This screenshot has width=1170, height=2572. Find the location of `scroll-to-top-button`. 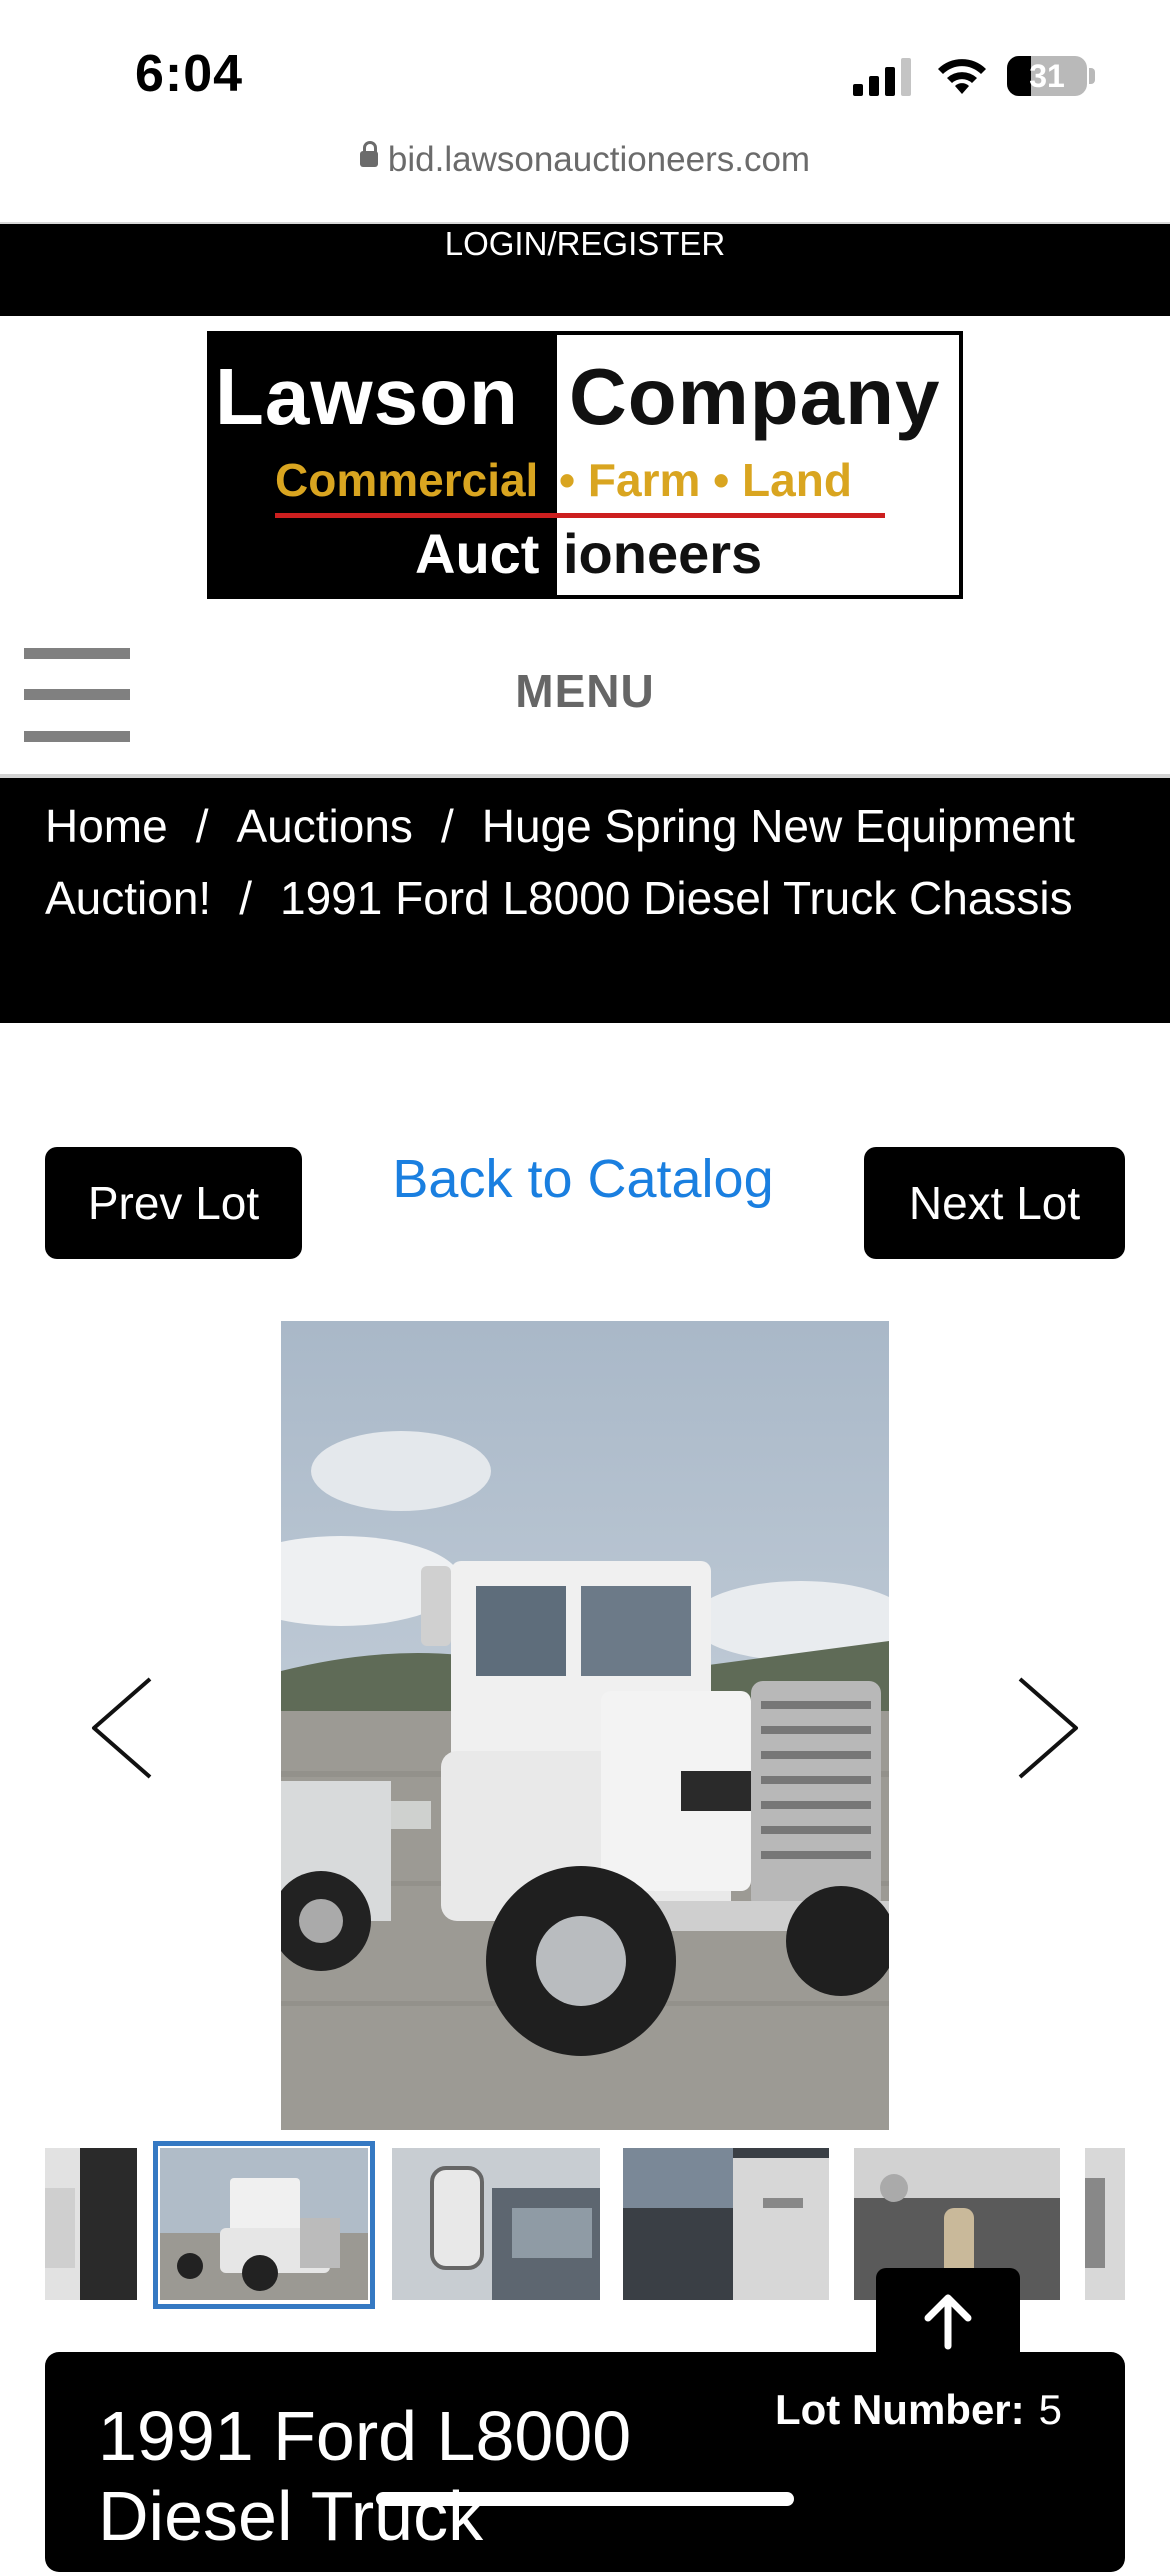

scroll-to-top-button is located at coordinates (948, 2320).